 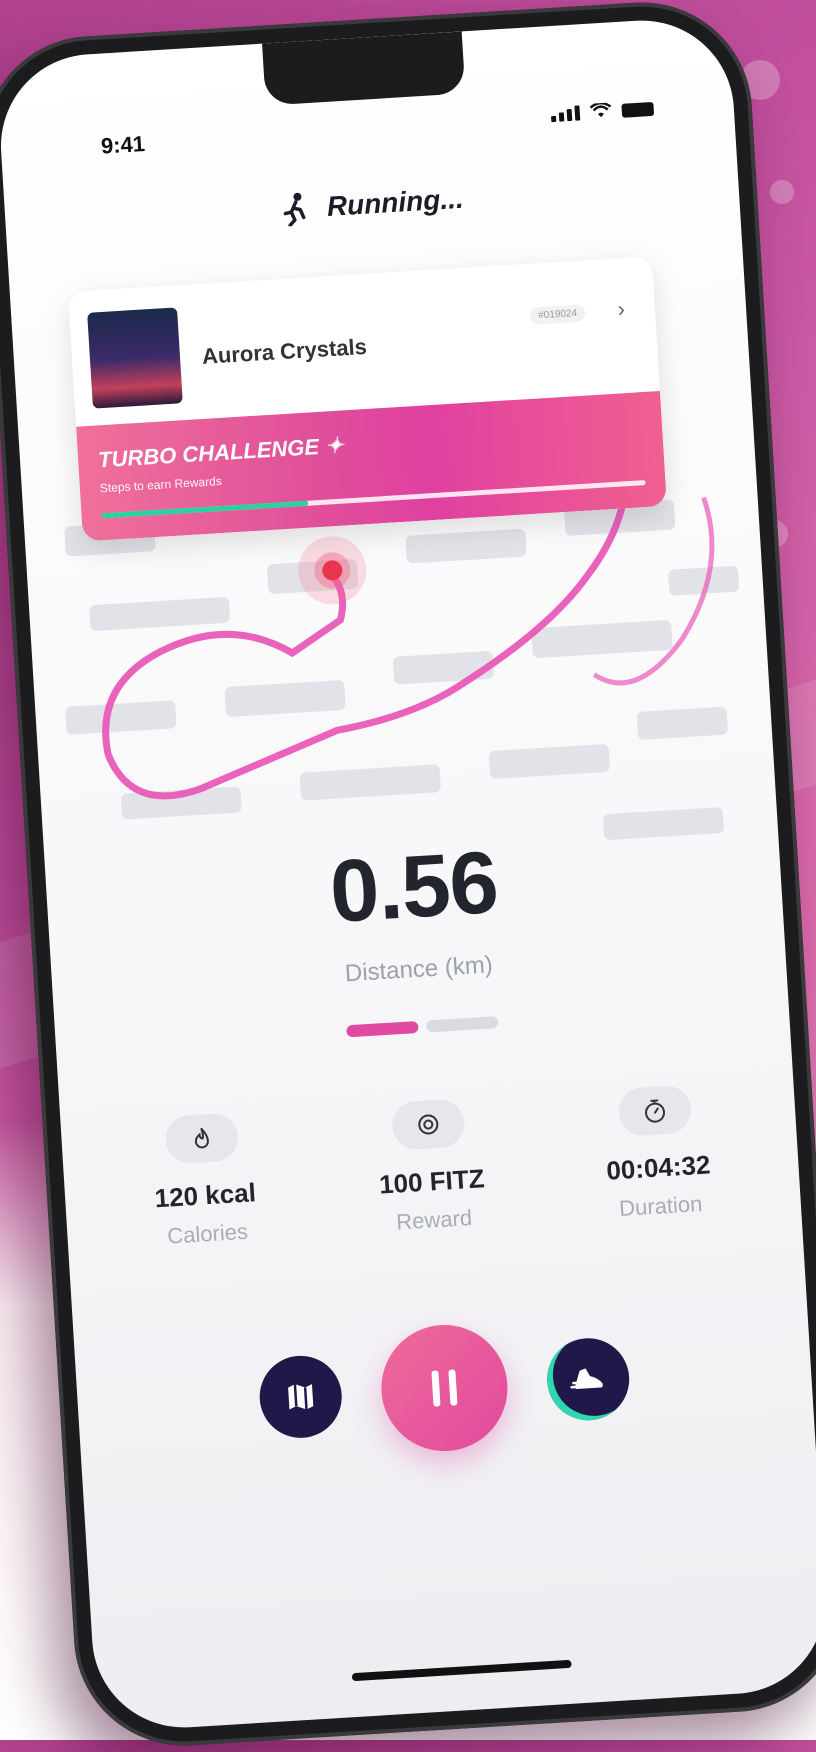 What do you see at coordinates (334, 445) in the screenshot?
I see `sparkle-icon: ✦` at bounding box center [334, 445].